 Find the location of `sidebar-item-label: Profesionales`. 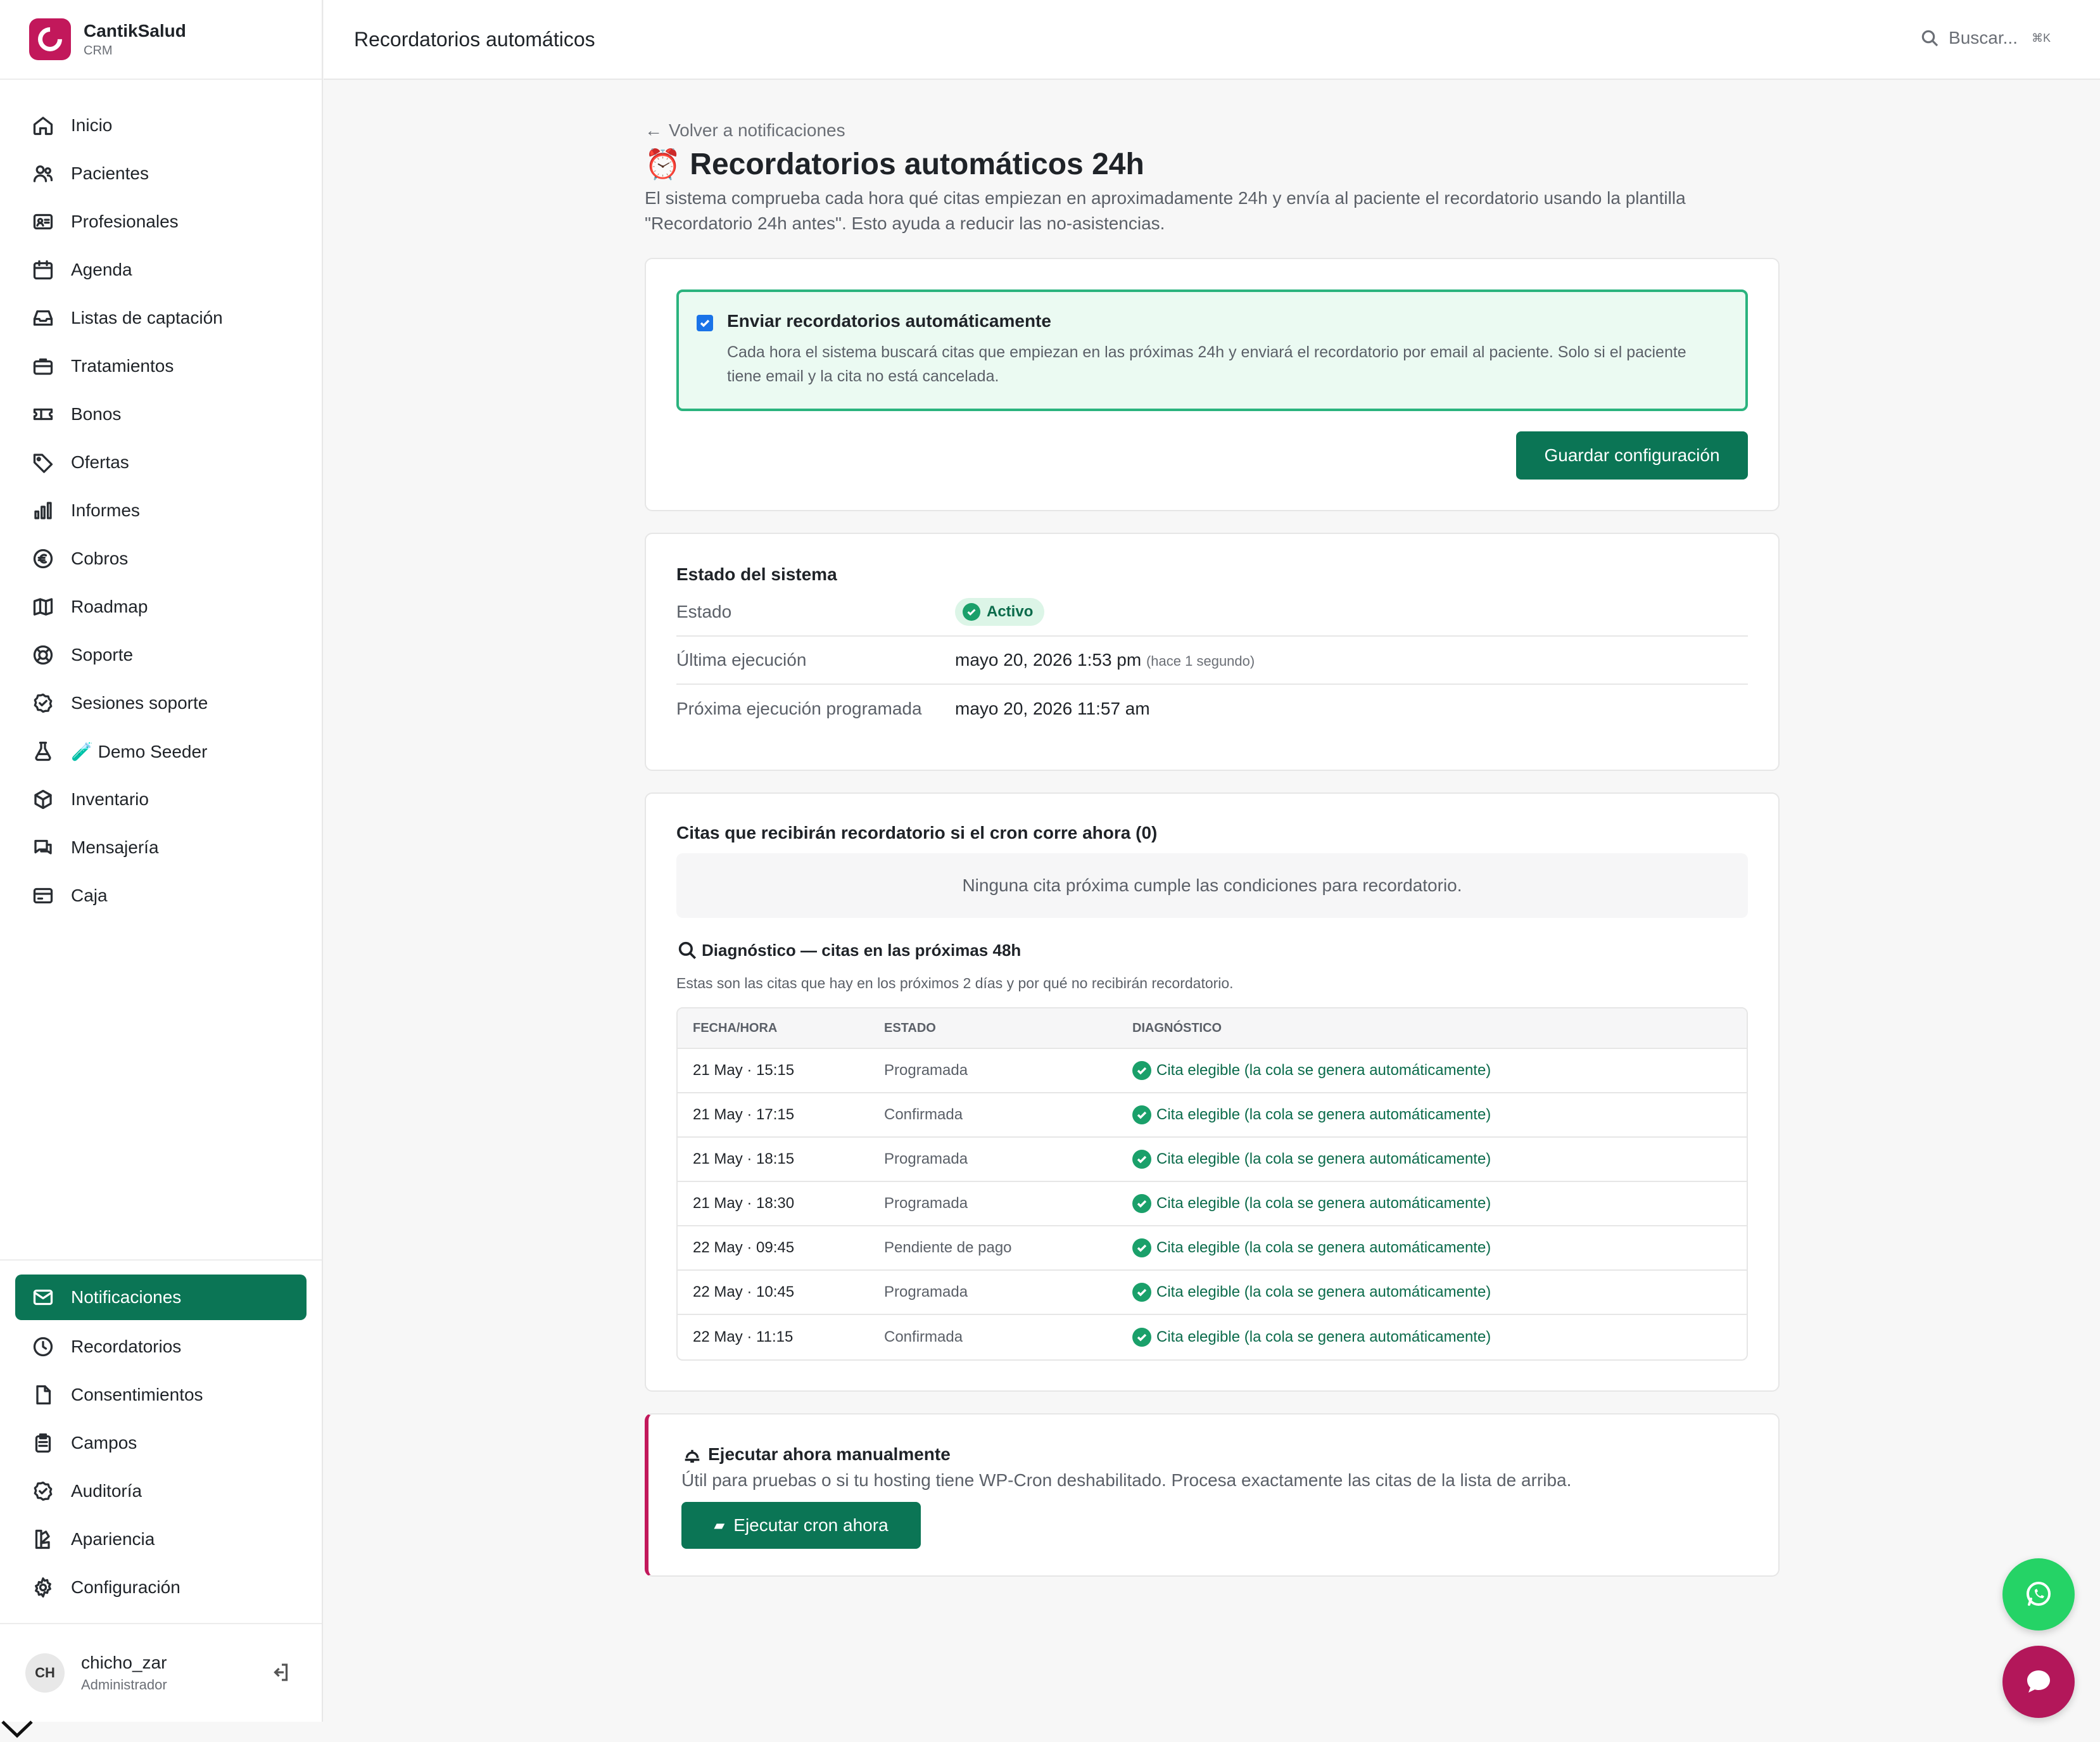

sidebar-item-label: Profesionales is located at coordinates (125, 221).